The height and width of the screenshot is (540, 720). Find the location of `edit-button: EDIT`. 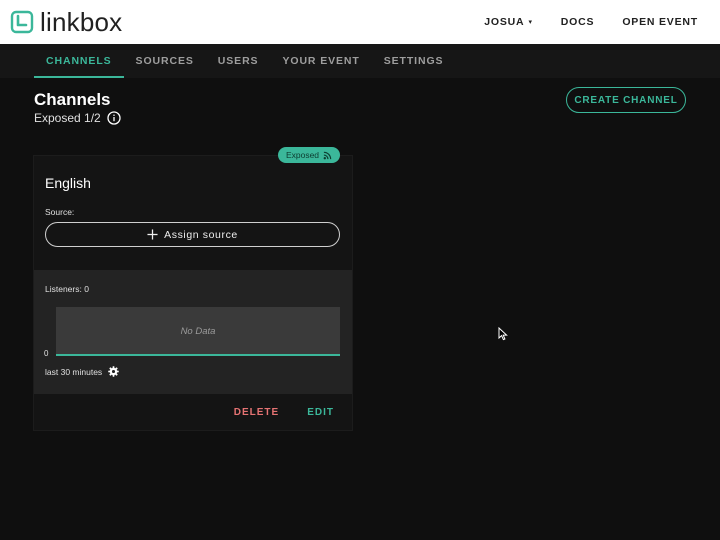

edit-button: EDIT is located at coordinates (320, 412).